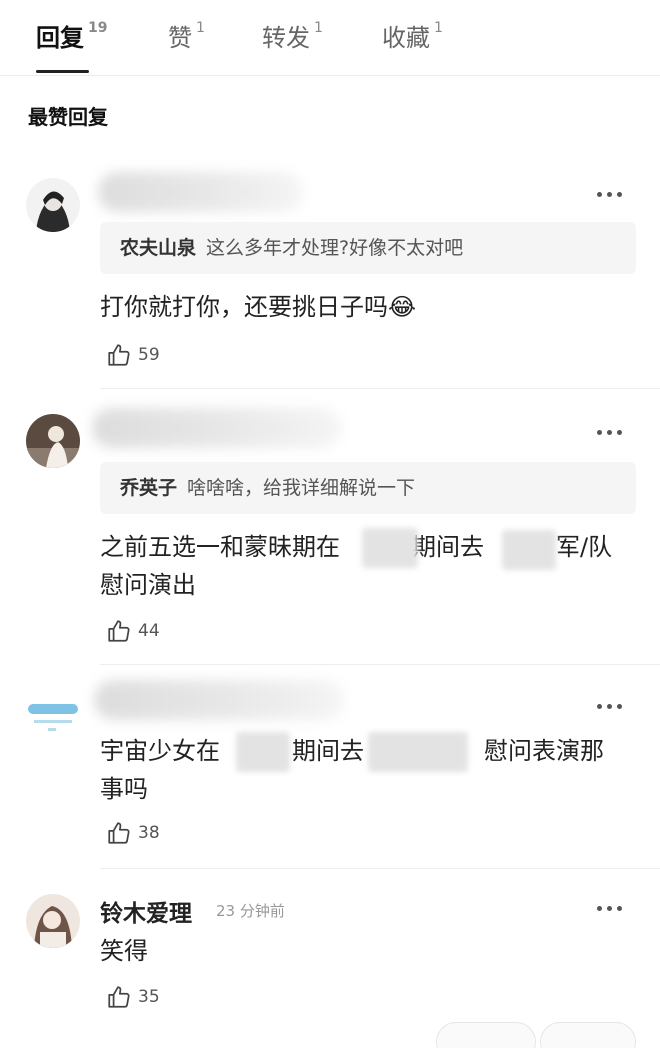 This screenshot has width=660, height=1048. Describe the element at coordinates (149, 355) in the screenshot. I see `like-count: 59` at that location.